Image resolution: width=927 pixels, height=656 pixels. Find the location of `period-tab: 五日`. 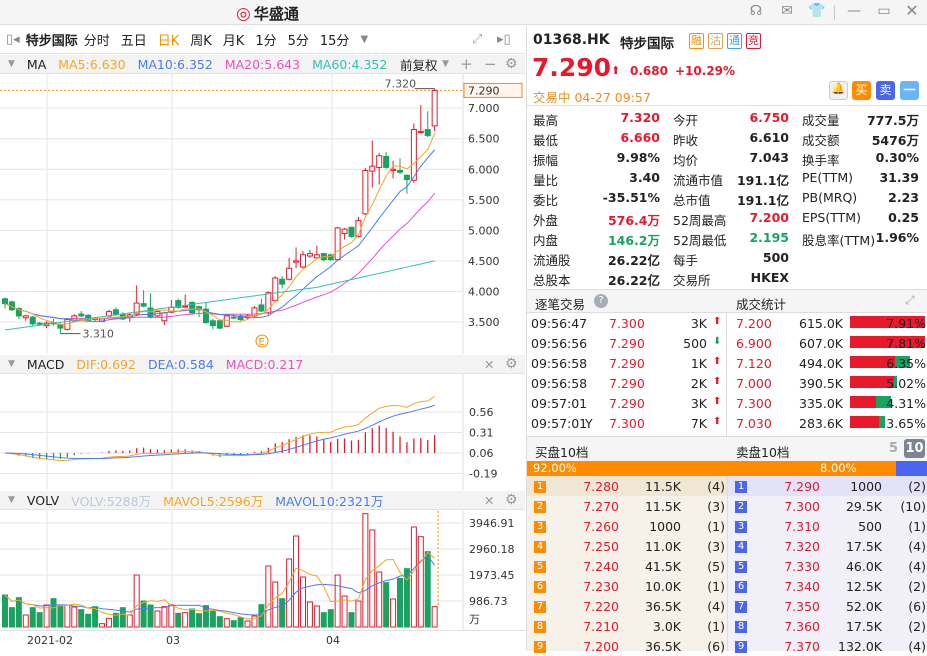

period-tab: 五日 is located at coordinates (134, 39).